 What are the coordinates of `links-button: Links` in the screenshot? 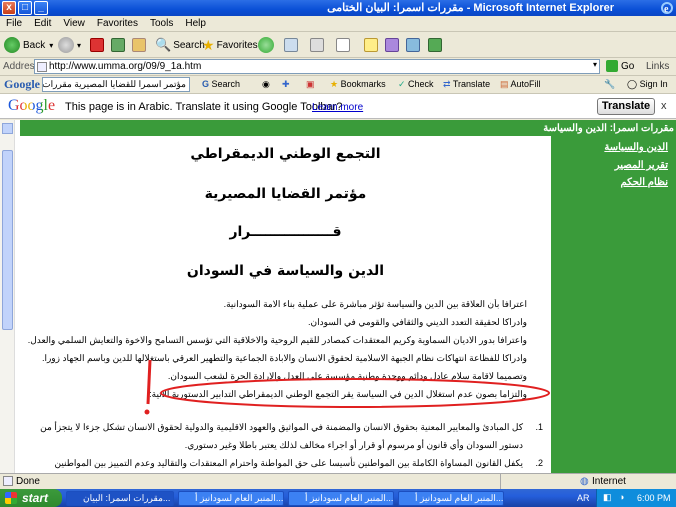 It's located at (657, 66).